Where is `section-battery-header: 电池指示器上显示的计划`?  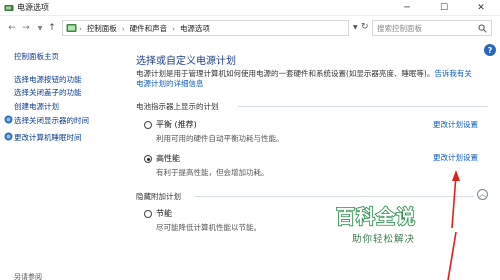
section-battery-header: 电池指示器上显示的计划 is located at coordinates (177, 106).